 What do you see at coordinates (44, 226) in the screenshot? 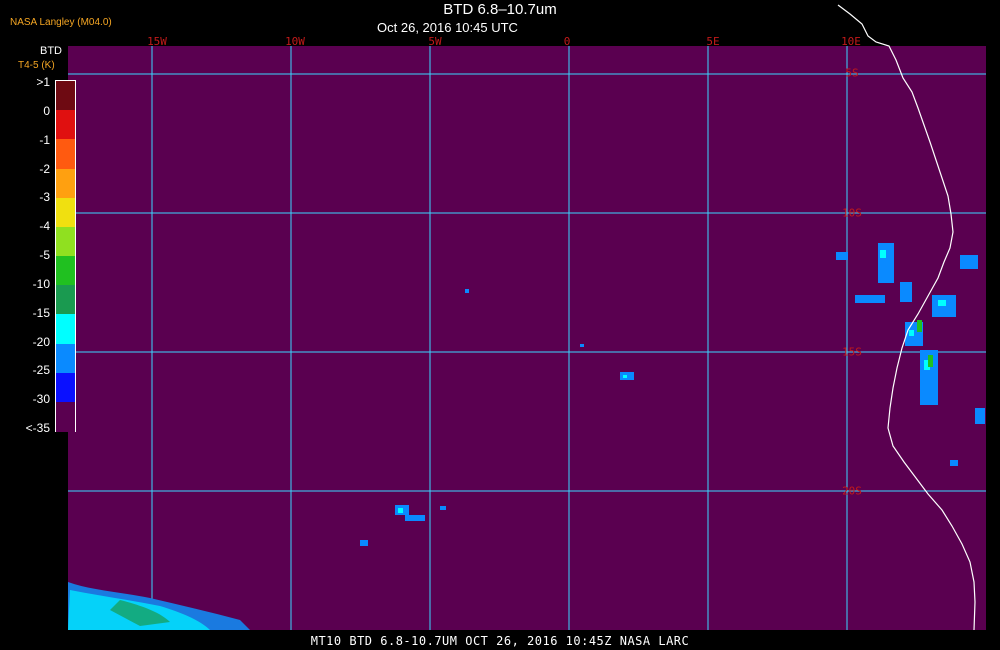
I see `colorbar-tick-label: -4` at bounding box center [44, 226].